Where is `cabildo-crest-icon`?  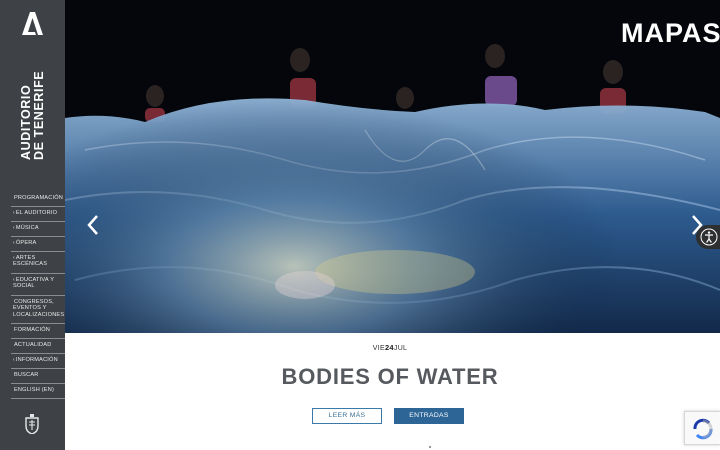 cabildo-crest-icon is located at coordinates (32, 424).